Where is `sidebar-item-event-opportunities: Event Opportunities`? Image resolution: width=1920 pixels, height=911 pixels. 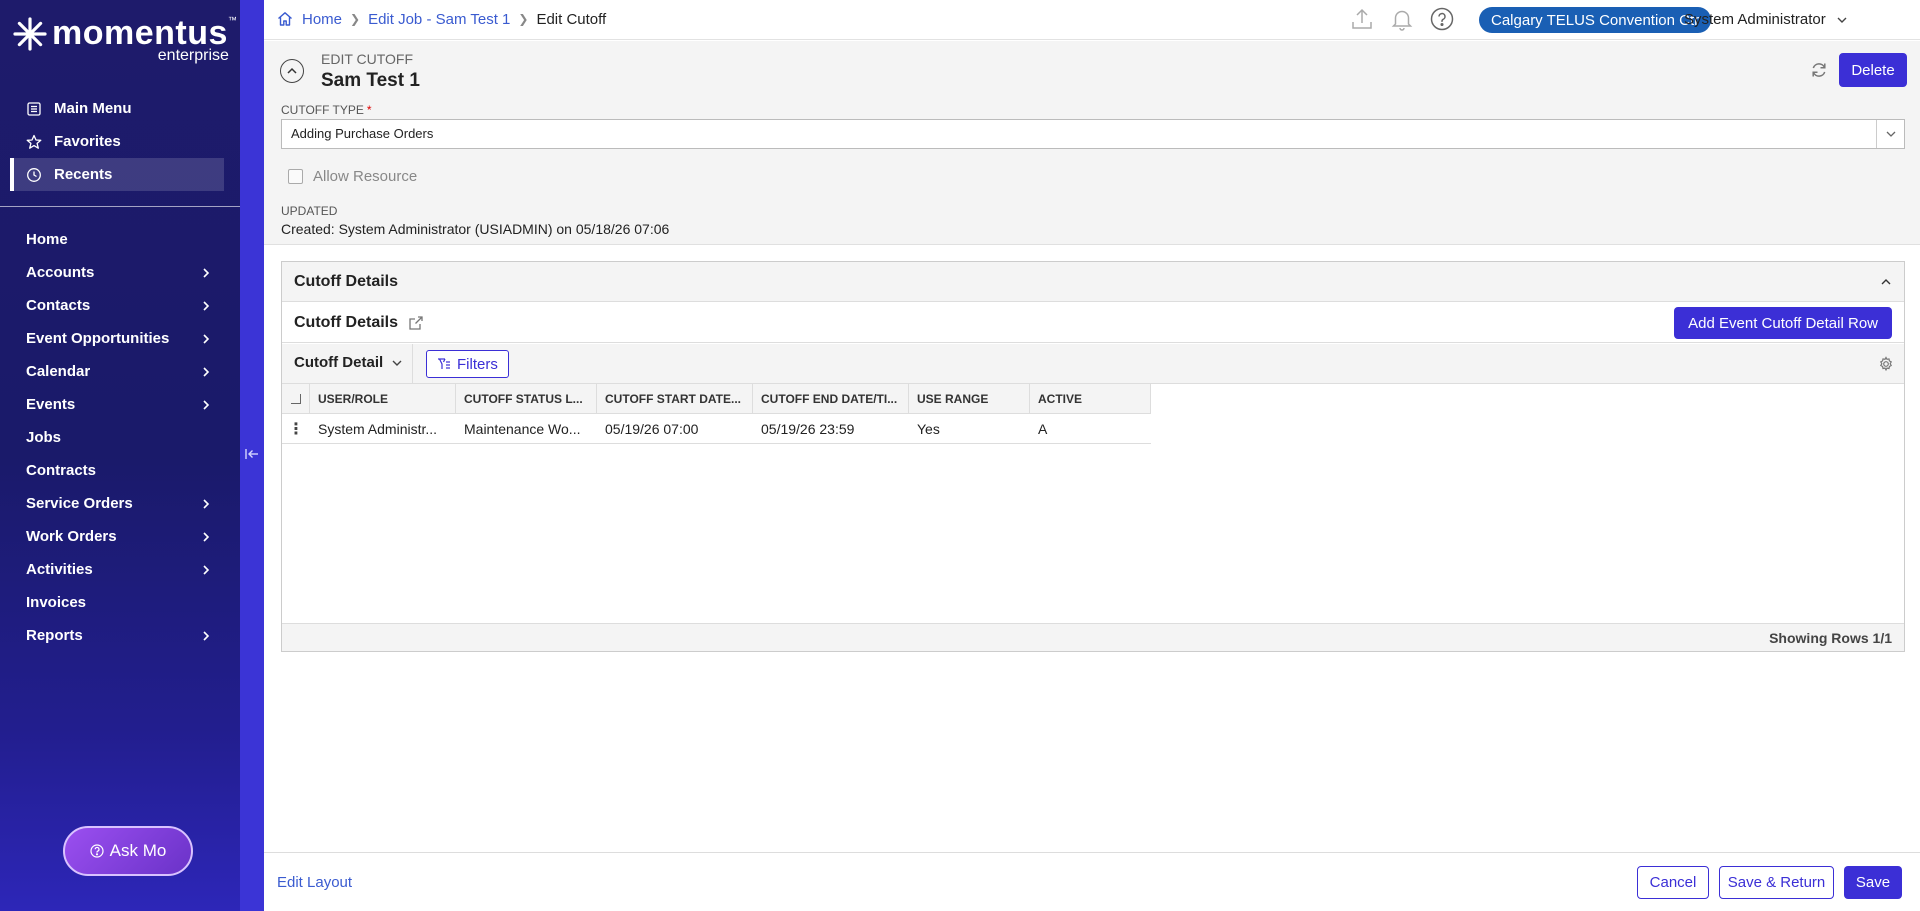 sidebar-item-event-opportunities: Event Opportunities is located at coordinates (120, 338).